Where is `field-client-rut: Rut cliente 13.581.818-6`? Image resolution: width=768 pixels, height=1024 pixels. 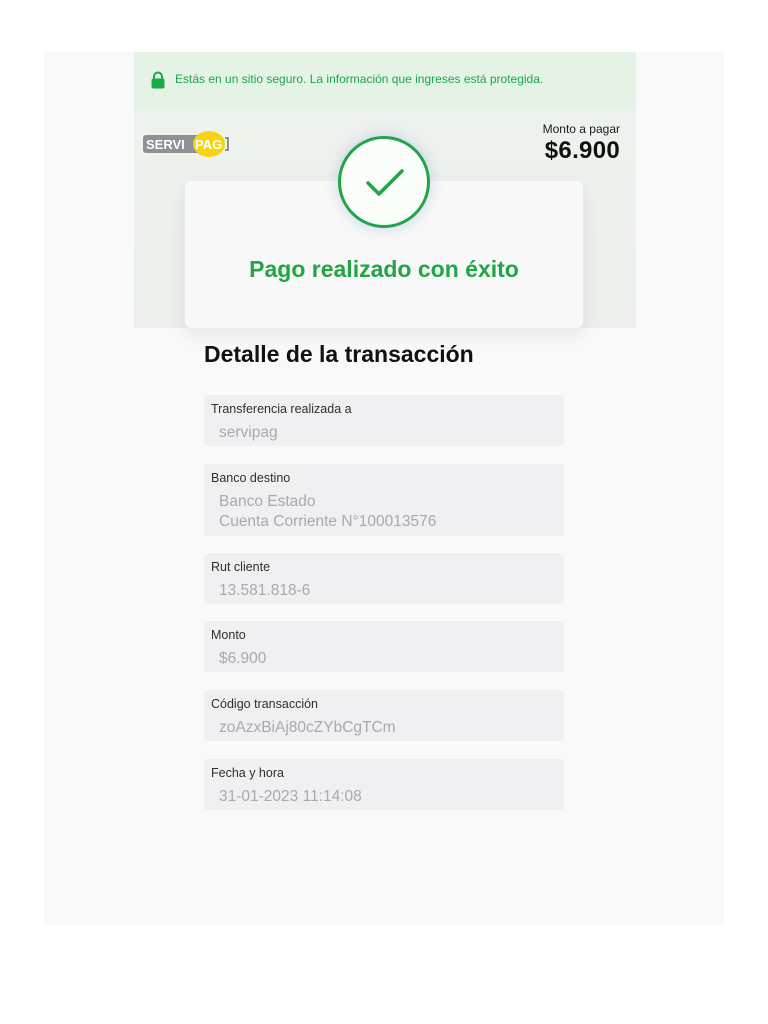
field-client-rut: Rut cliente 13.581.818-6 is located at coordinates (384, 578).